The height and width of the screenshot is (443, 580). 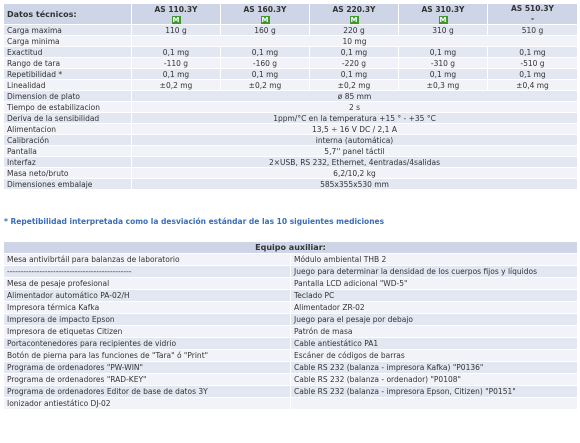 I want to click on spec-value: 310 g, so click(x=443, y=30).